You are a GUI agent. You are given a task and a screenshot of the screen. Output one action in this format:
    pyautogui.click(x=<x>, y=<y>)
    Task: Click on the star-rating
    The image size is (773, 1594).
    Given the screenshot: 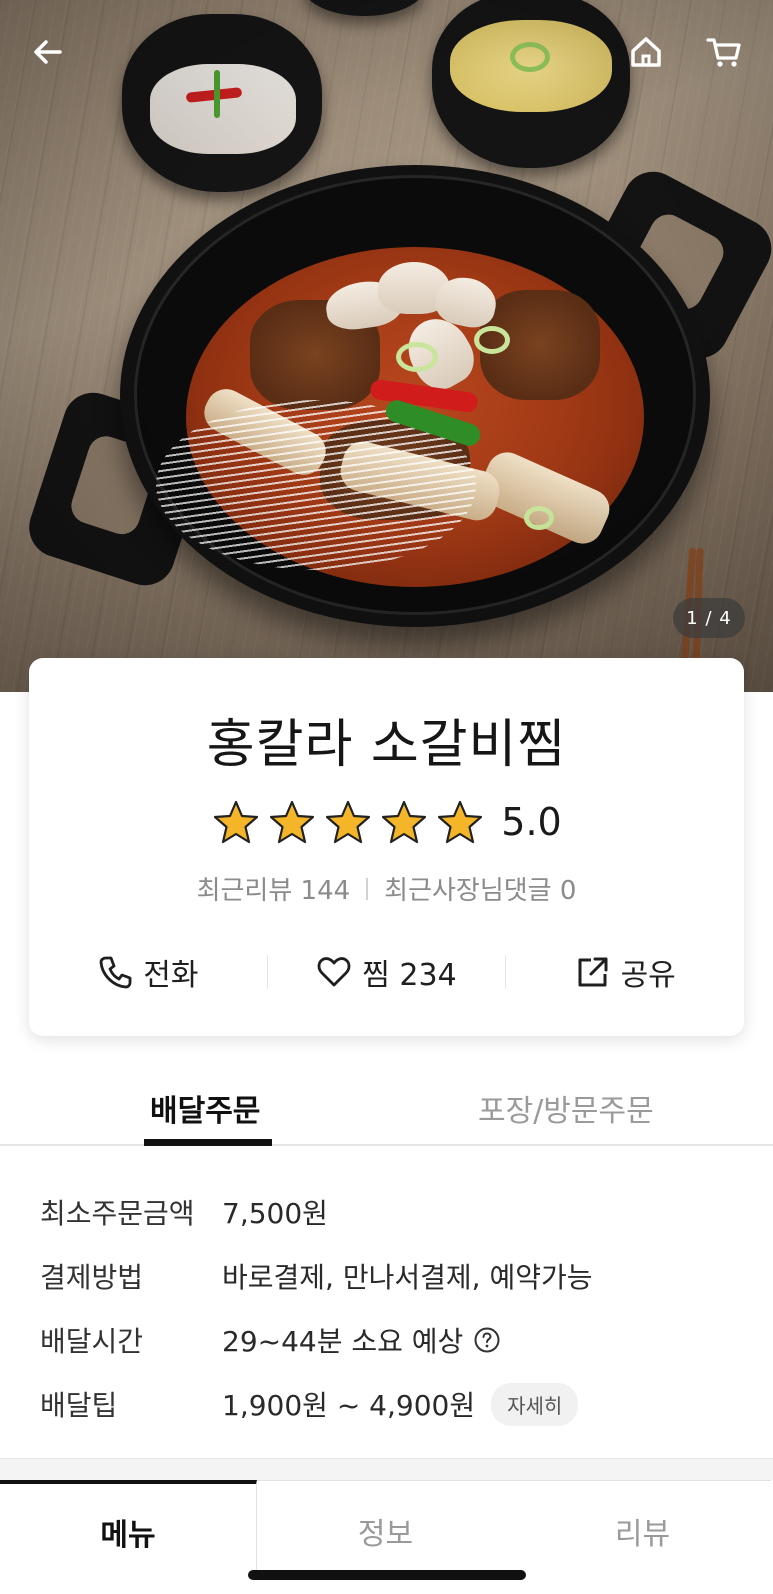 What is the action you would take?
    pyautogui.click(x=348, y=822)
    